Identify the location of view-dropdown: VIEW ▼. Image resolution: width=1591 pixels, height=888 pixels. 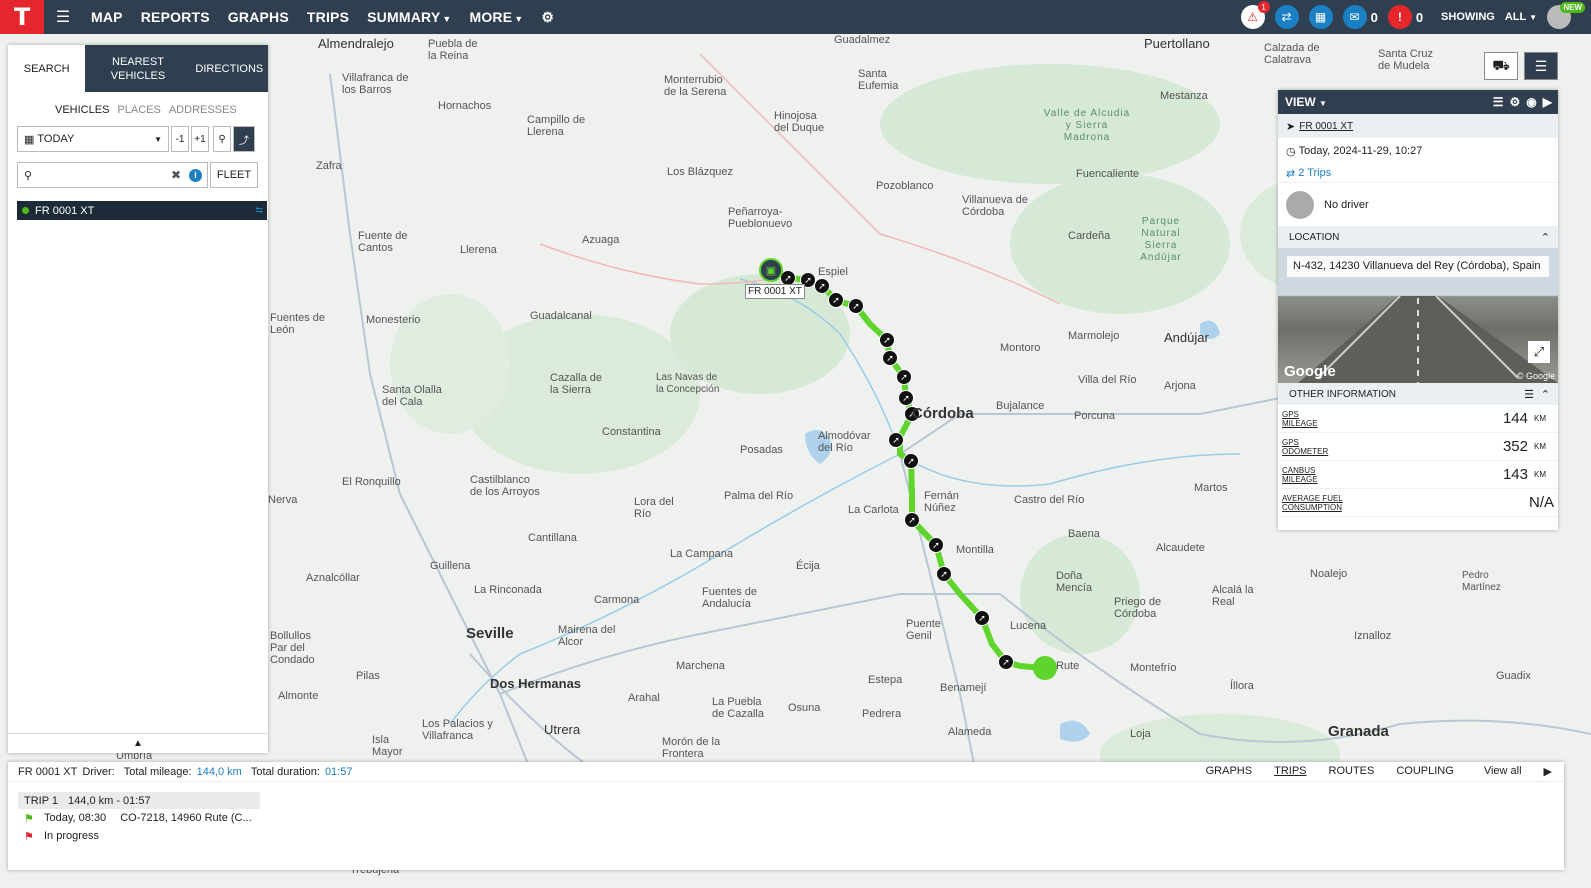
(1306, 102).